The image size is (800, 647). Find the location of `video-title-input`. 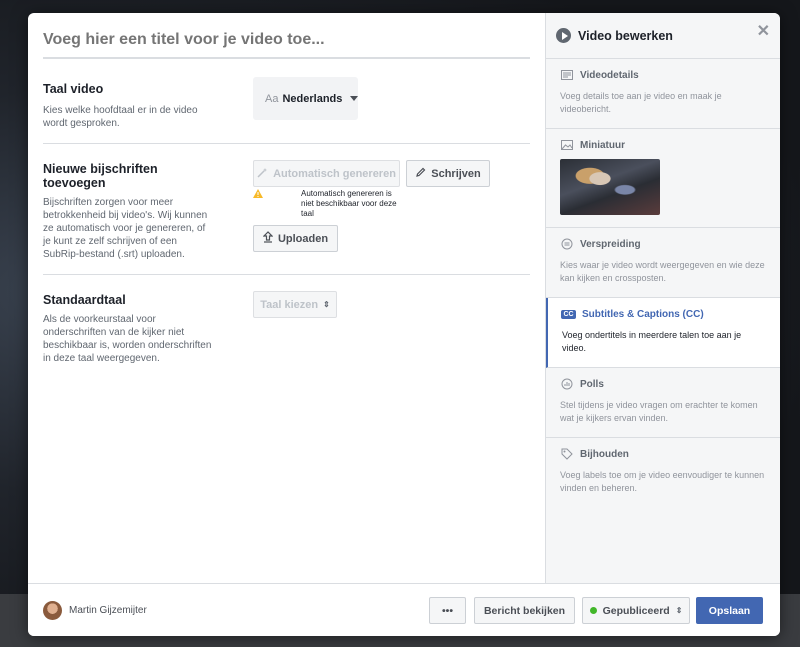

video-title-input is located at coordinates (286, 36).